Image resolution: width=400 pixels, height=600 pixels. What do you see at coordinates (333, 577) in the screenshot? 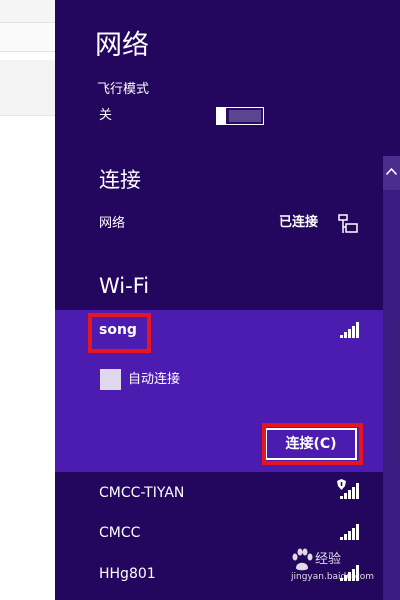
I see `watermark-url: jingyan.baidu.com` at bounding box center [333, 577].